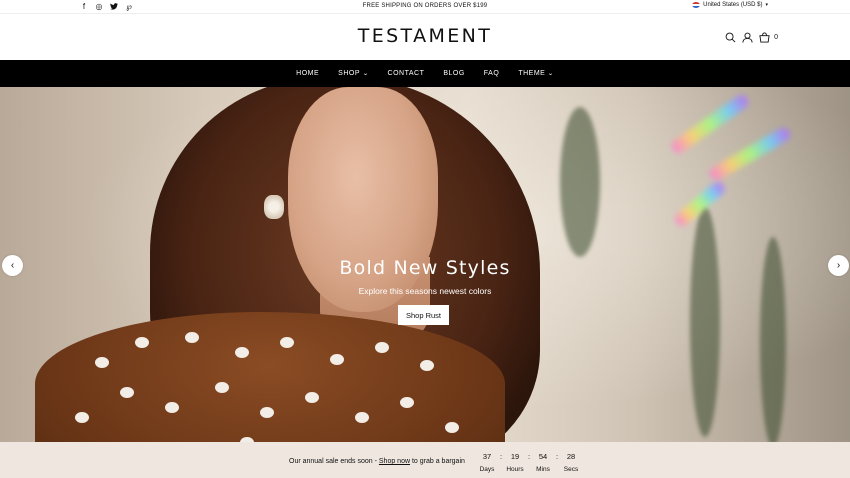 The height and width of the screenshot is (478, 850). What do you see at coordinates (515, 469) in the screenshot?
I see `countdown-label: Hours` at bounding box center [515, 469].